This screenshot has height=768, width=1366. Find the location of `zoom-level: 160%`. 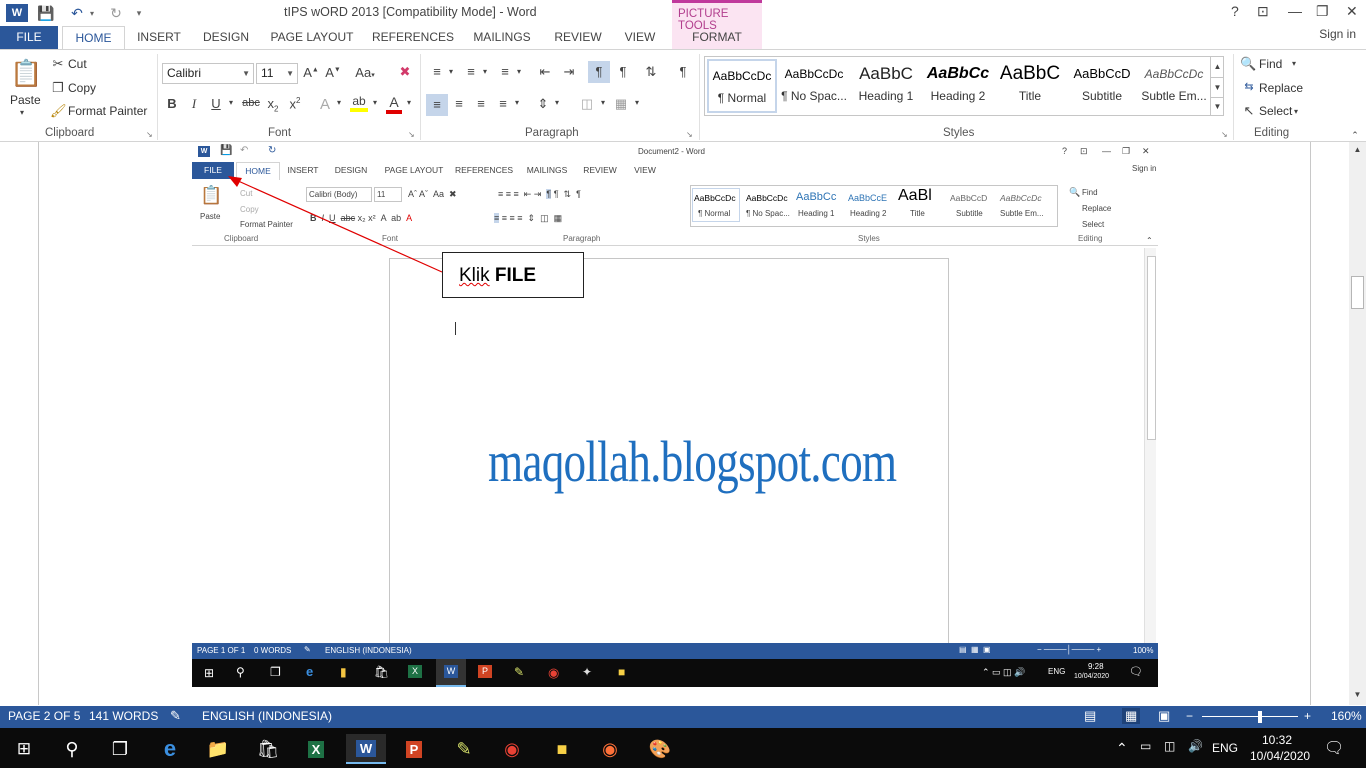

zoom-level: 160% is located at coordinates (1346, 716).